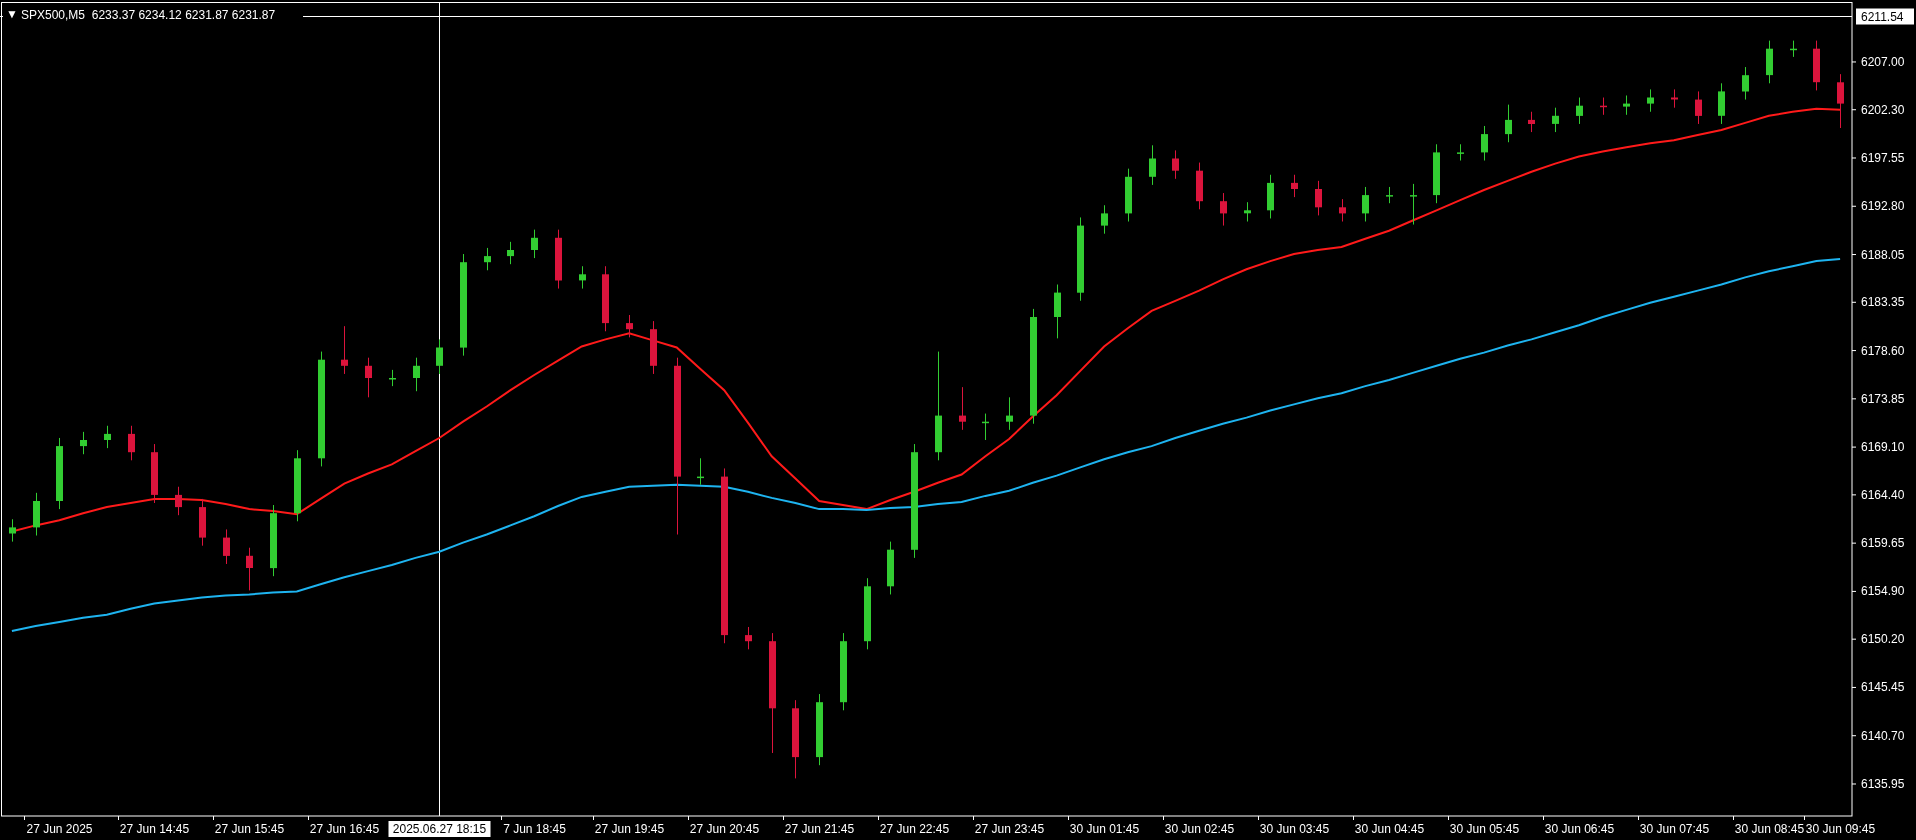 The image size is (1916, 840). What do you see at coordinates (154, 829) in the screenshot?
I see `time-axis-label: 27 Jun 14:45` at bounding box center [154, 829].